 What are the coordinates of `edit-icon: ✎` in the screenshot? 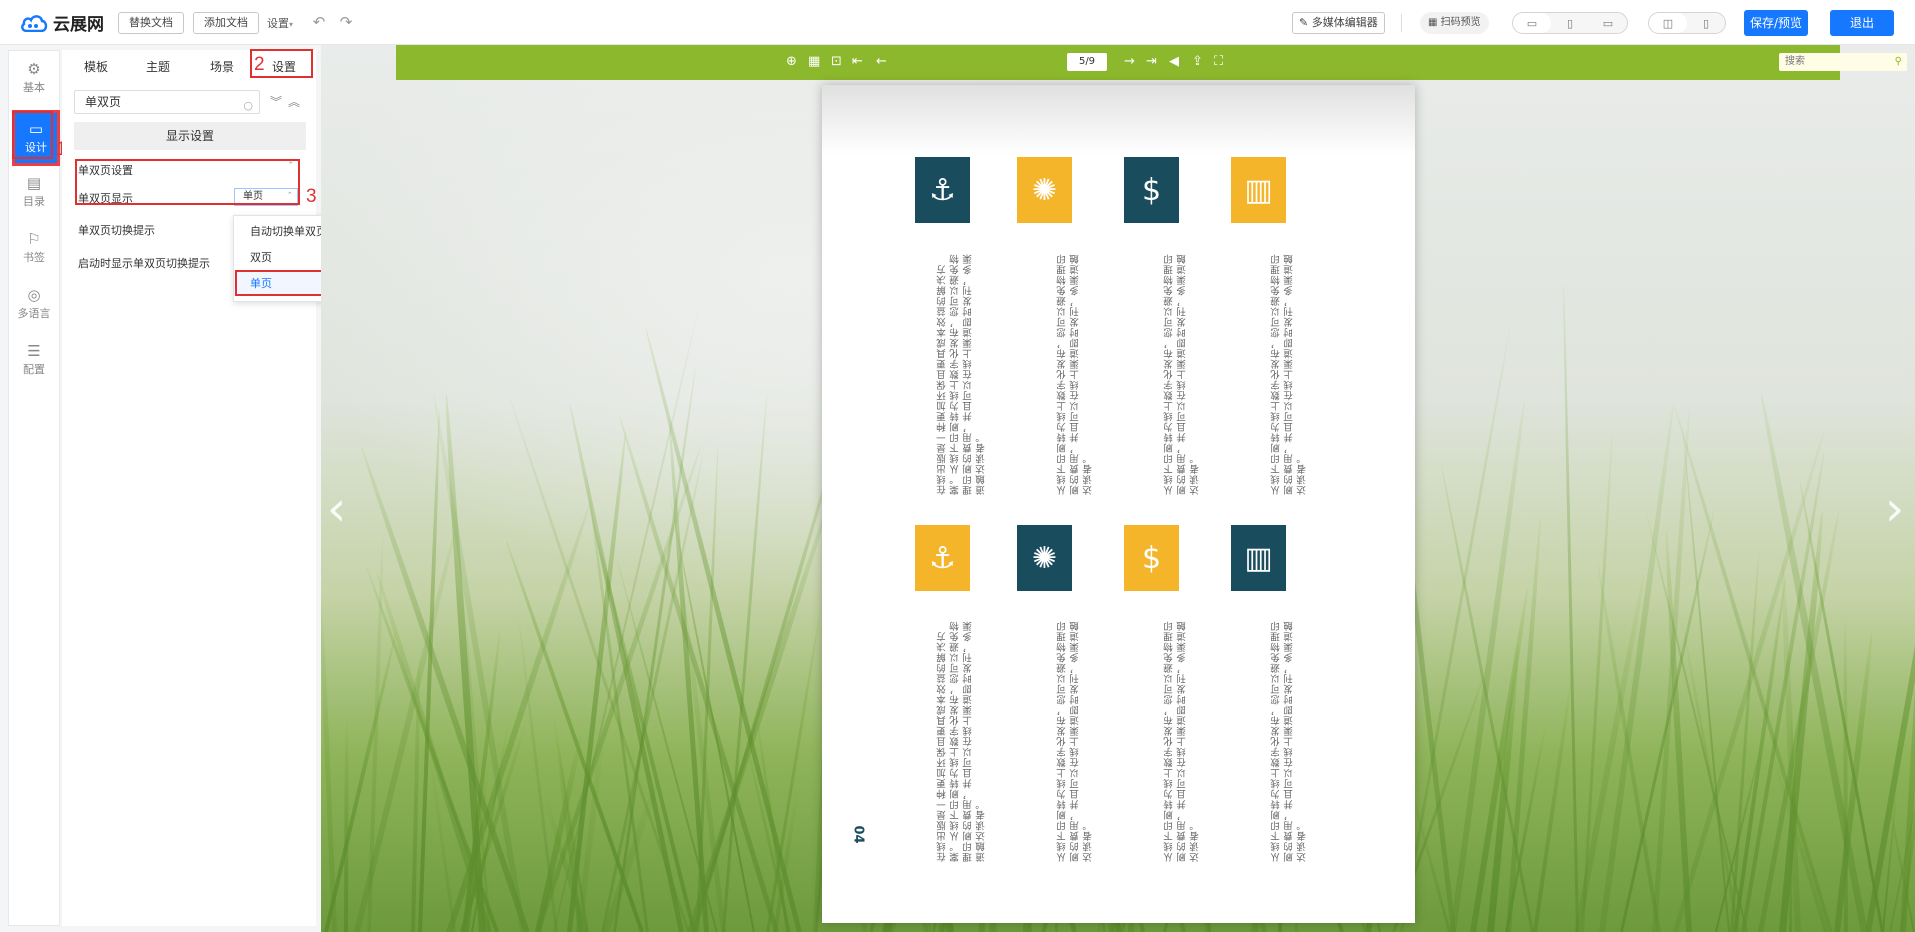 It's located at (1304, 22).